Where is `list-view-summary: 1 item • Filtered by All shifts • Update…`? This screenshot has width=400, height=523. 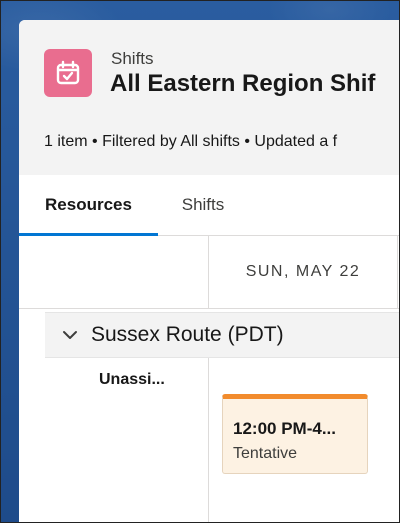 list-view-summary: 1 item • Filtered by All shifts • Update… is located at coordinates (191, 141).